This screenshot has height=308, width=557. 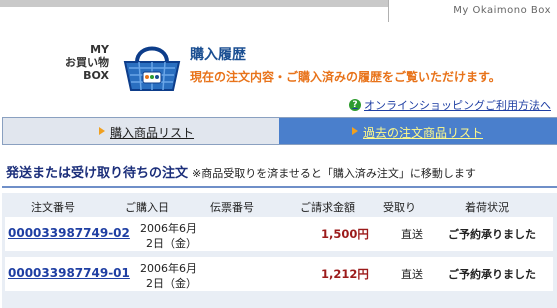 What do you see at coordinates (327, 207) in the screenshot?
I see `col-header-amount: ご請求金額` at bounding box center [327, 207].